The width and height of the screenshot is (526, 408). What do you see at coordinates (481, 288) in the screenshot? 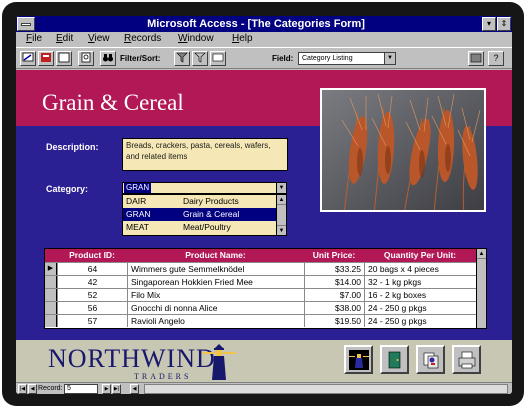
I see `products-scrollbar: ▲` at bounding box center [481, 288].